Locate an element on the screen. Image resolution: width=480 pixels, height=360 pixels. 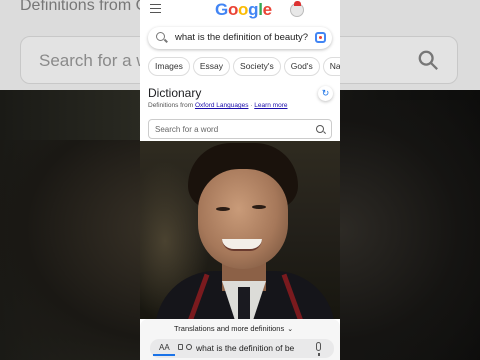
video-eye-left is located at coordinates (223, 209).